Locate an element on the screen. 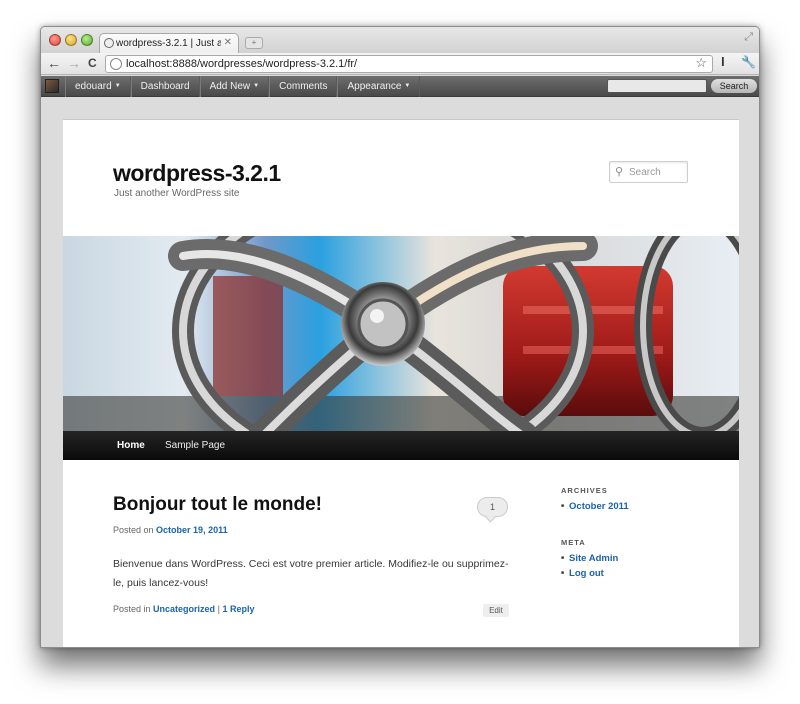 This screenshot has height=704, width=800. admin-item-dashboard: Dashboard is located at coordinates (165, 86).